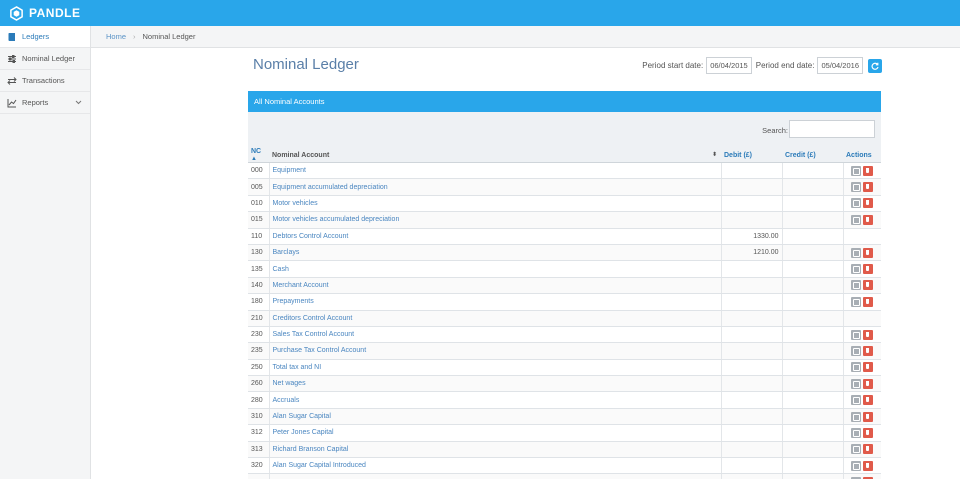 This screenshot has width=960, height=479. What do you see at coordinates (494, 187) in the screenshot?
I see `row-account-link: Equipment accumulated depreciation` at bounding box center [494, 187].